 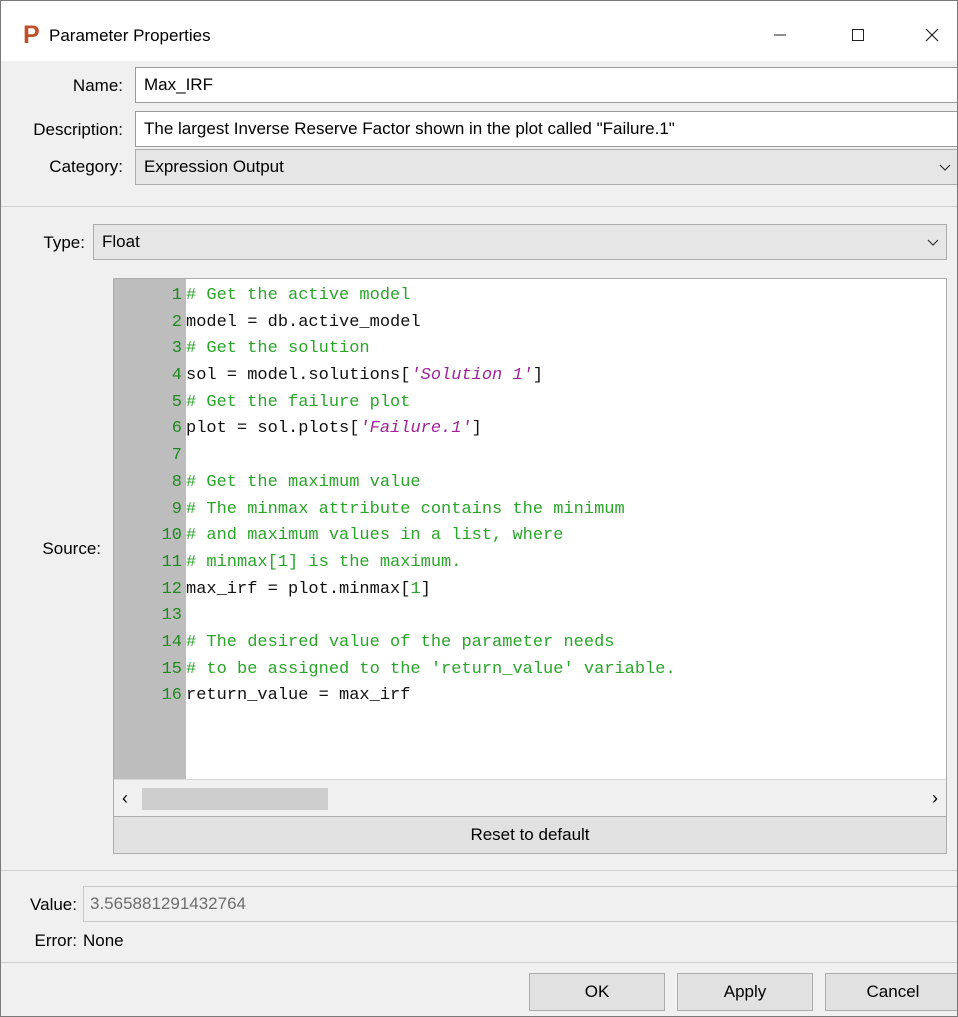 I want to click on cancel-button: Cancel, so click(x=891, y=992).